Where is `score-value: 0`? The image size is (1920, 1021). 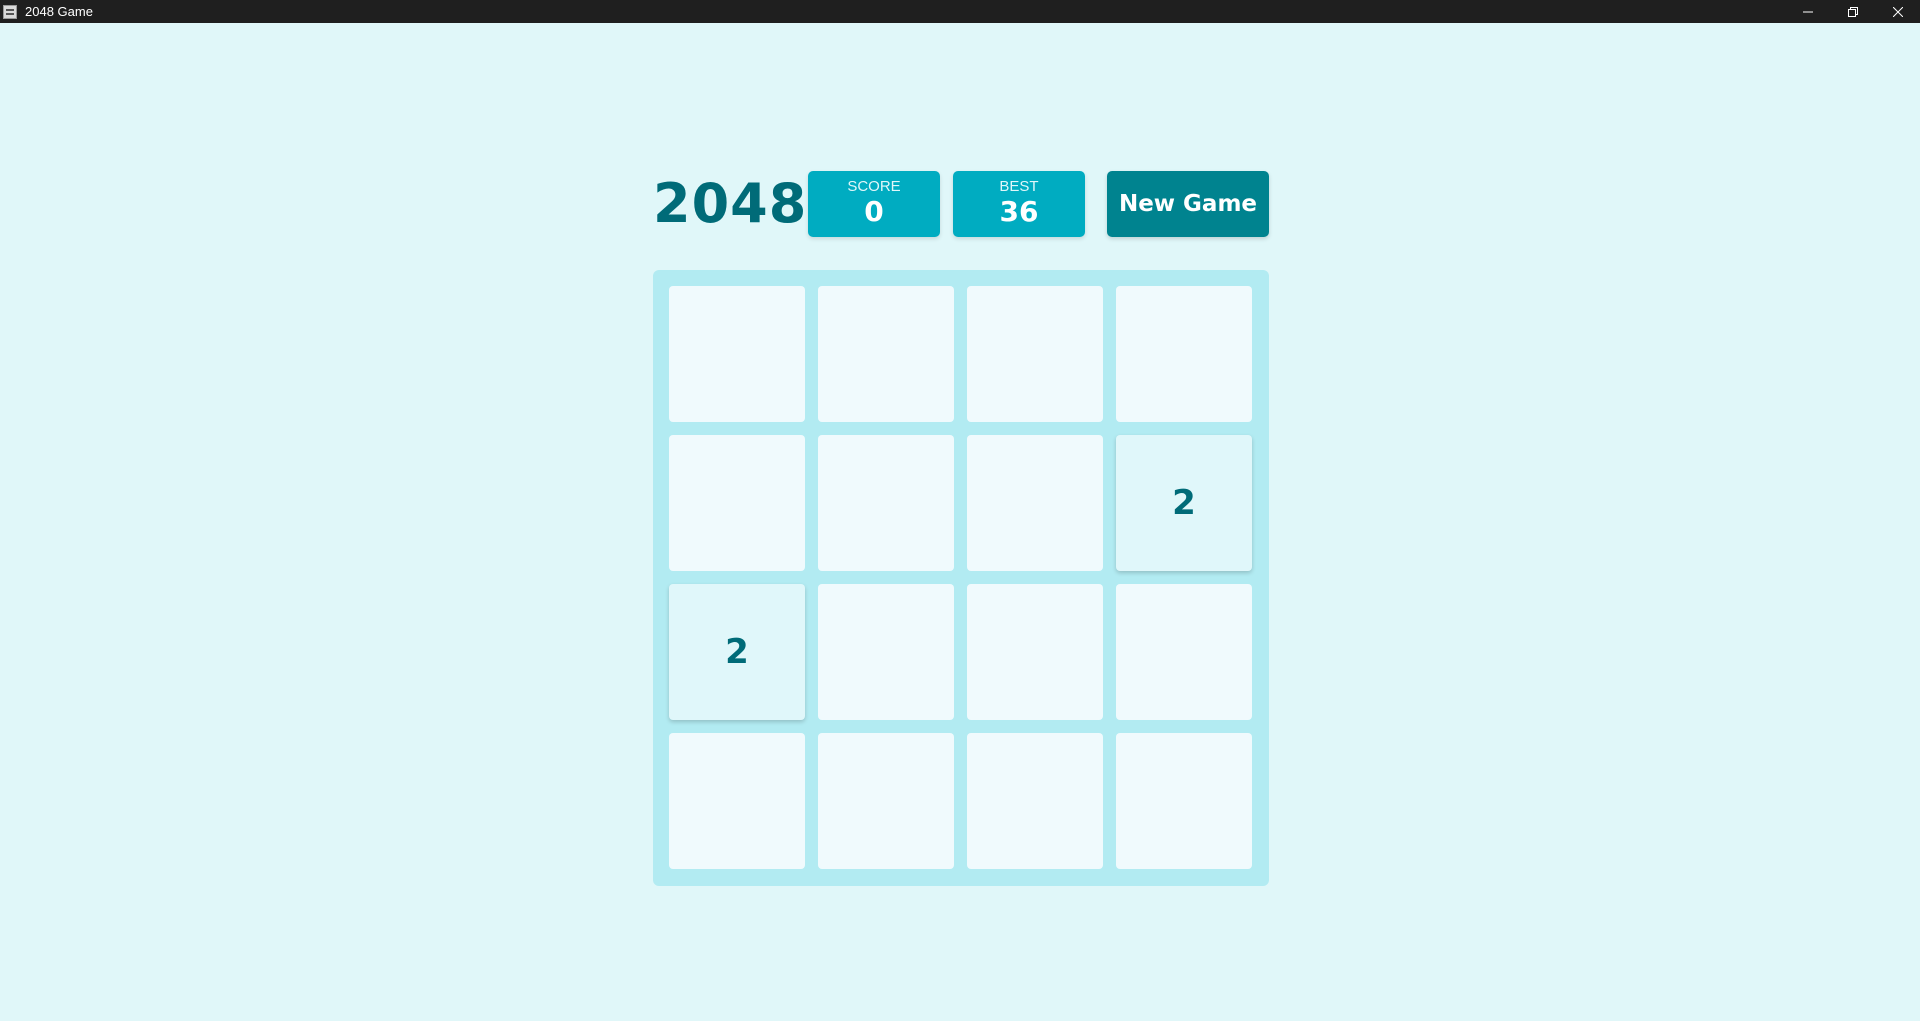 score-value: 0 is located at coordinates (874, 211).